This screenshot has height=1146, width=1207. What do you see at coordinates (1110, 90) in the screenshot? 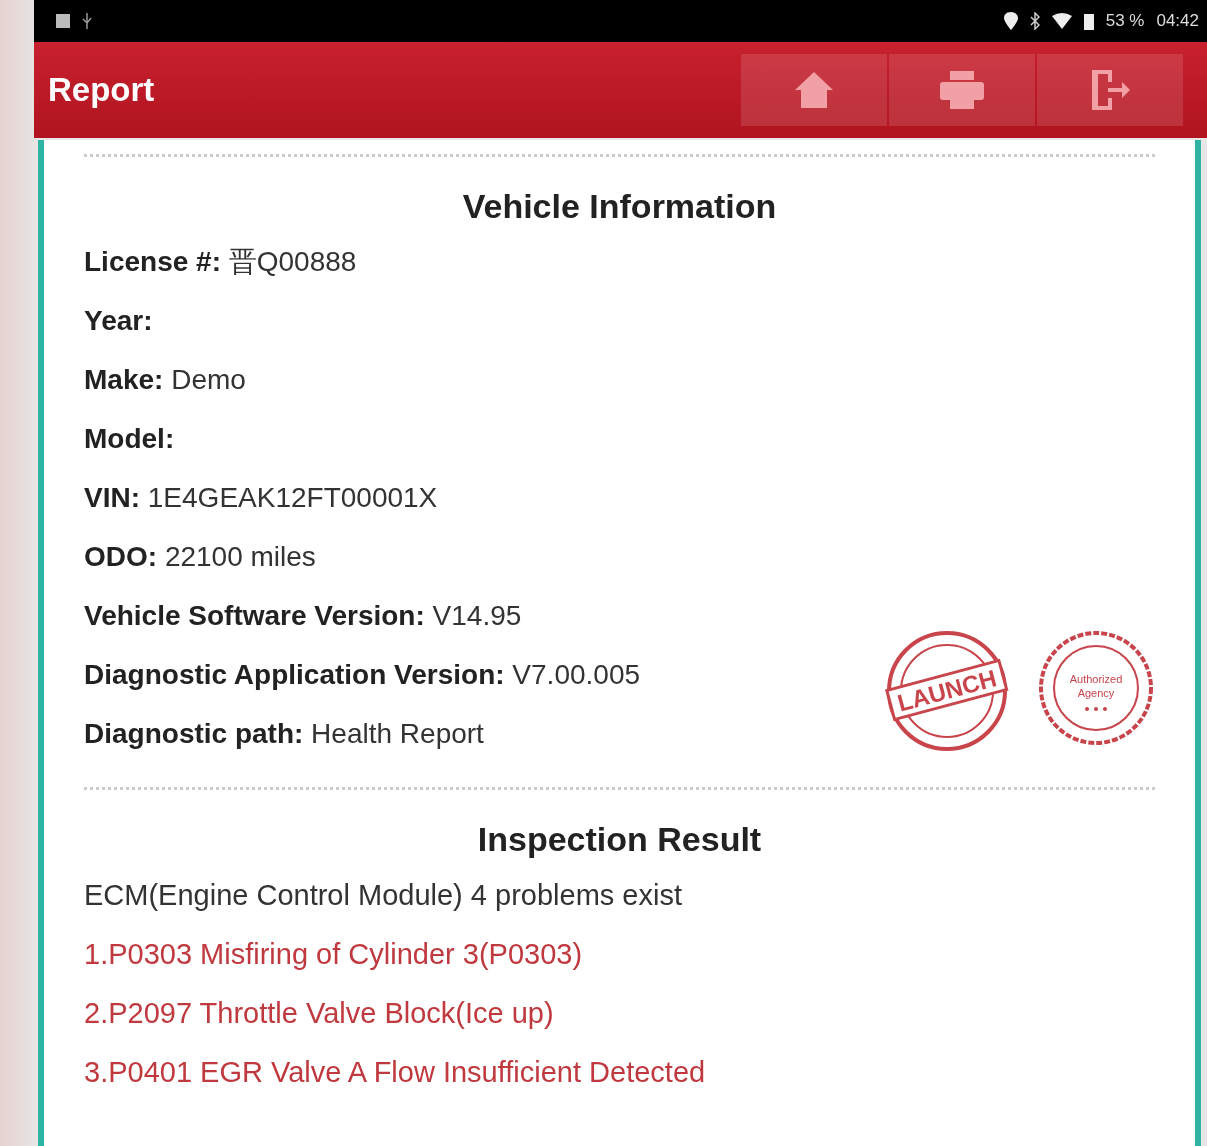
I see `exit-button` at bounding box center [1110, 90].